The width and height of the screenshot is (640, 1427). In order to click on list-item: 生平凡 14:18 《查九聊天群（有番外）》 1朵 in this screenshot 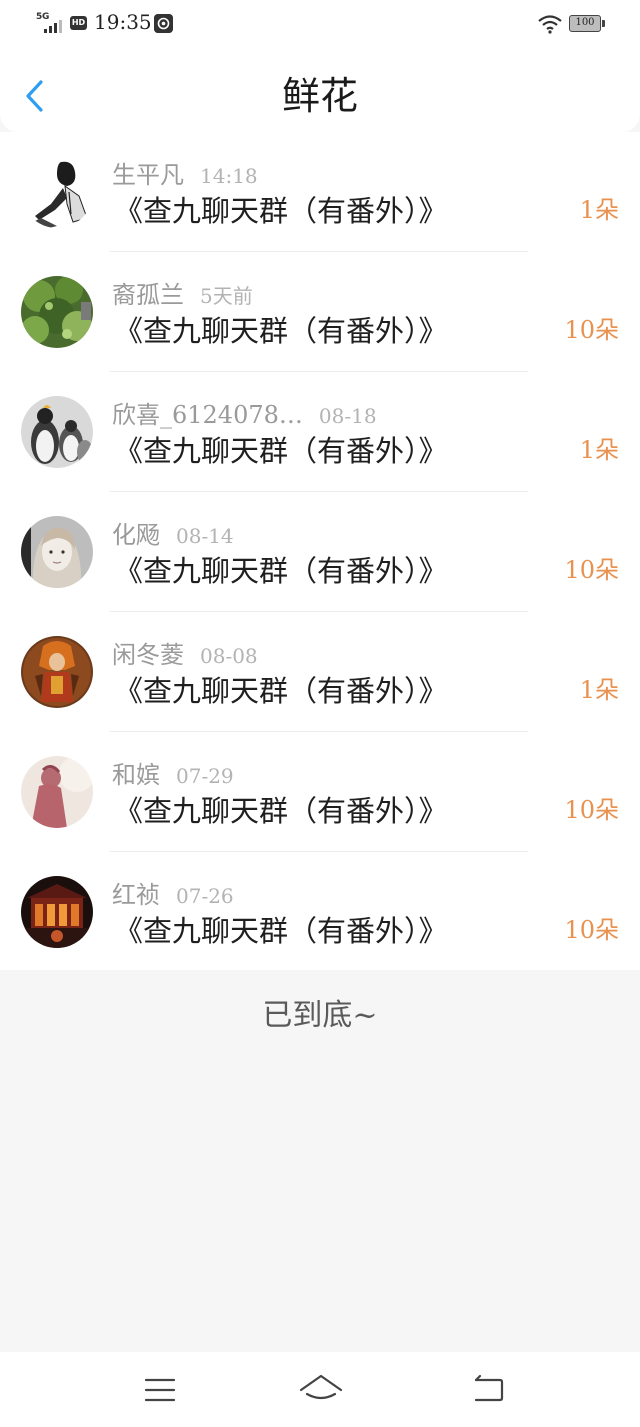, I will do `click(320, 192)`.